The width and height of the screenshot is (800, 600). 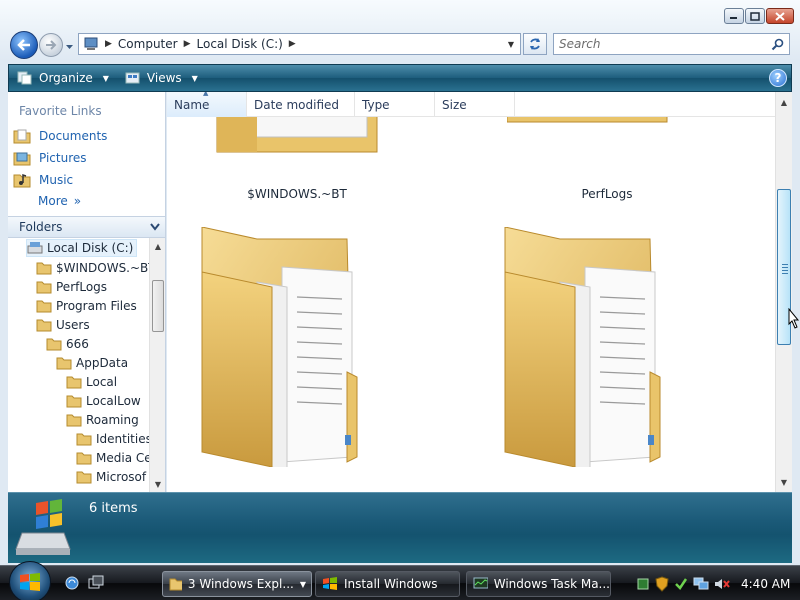 I want to click on views-button: Views ▼, so click(x=161, y=78).